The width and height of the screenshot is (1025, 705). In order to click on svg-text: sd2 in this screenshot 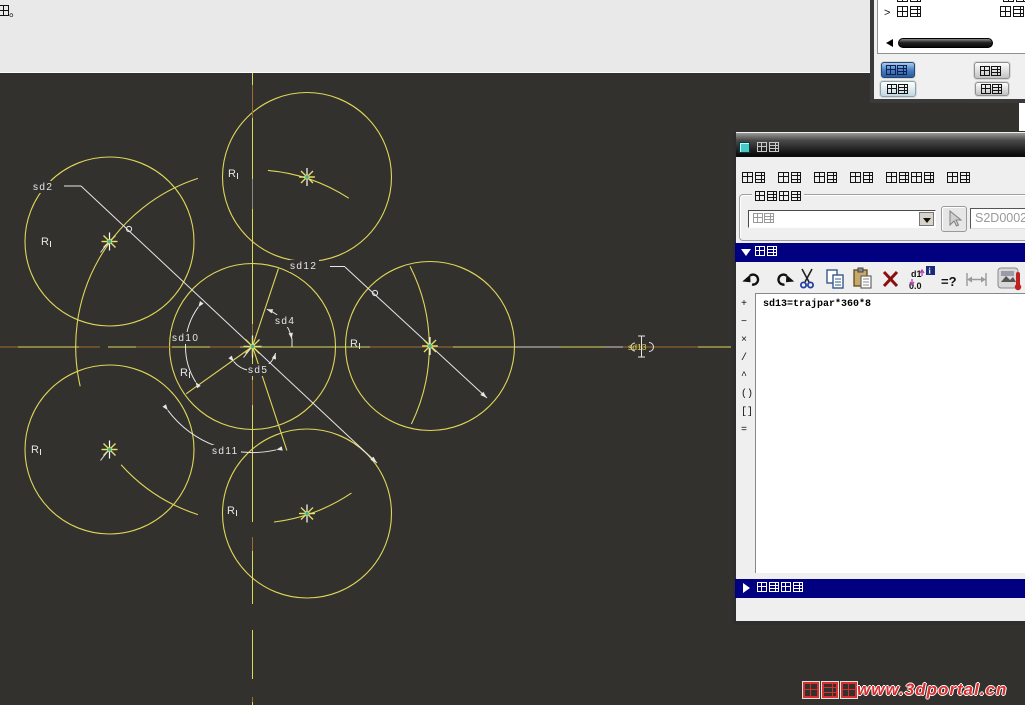, I will do `click(43, 187)`.